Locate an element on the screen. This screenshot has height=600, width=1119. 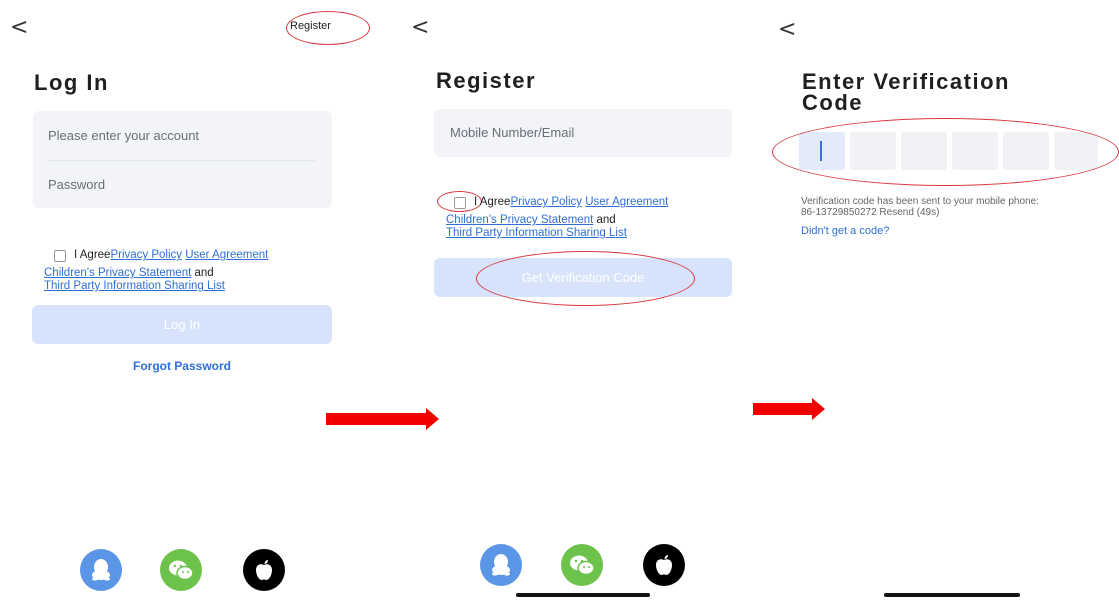
input-divider is located at coordinates (181, 160).